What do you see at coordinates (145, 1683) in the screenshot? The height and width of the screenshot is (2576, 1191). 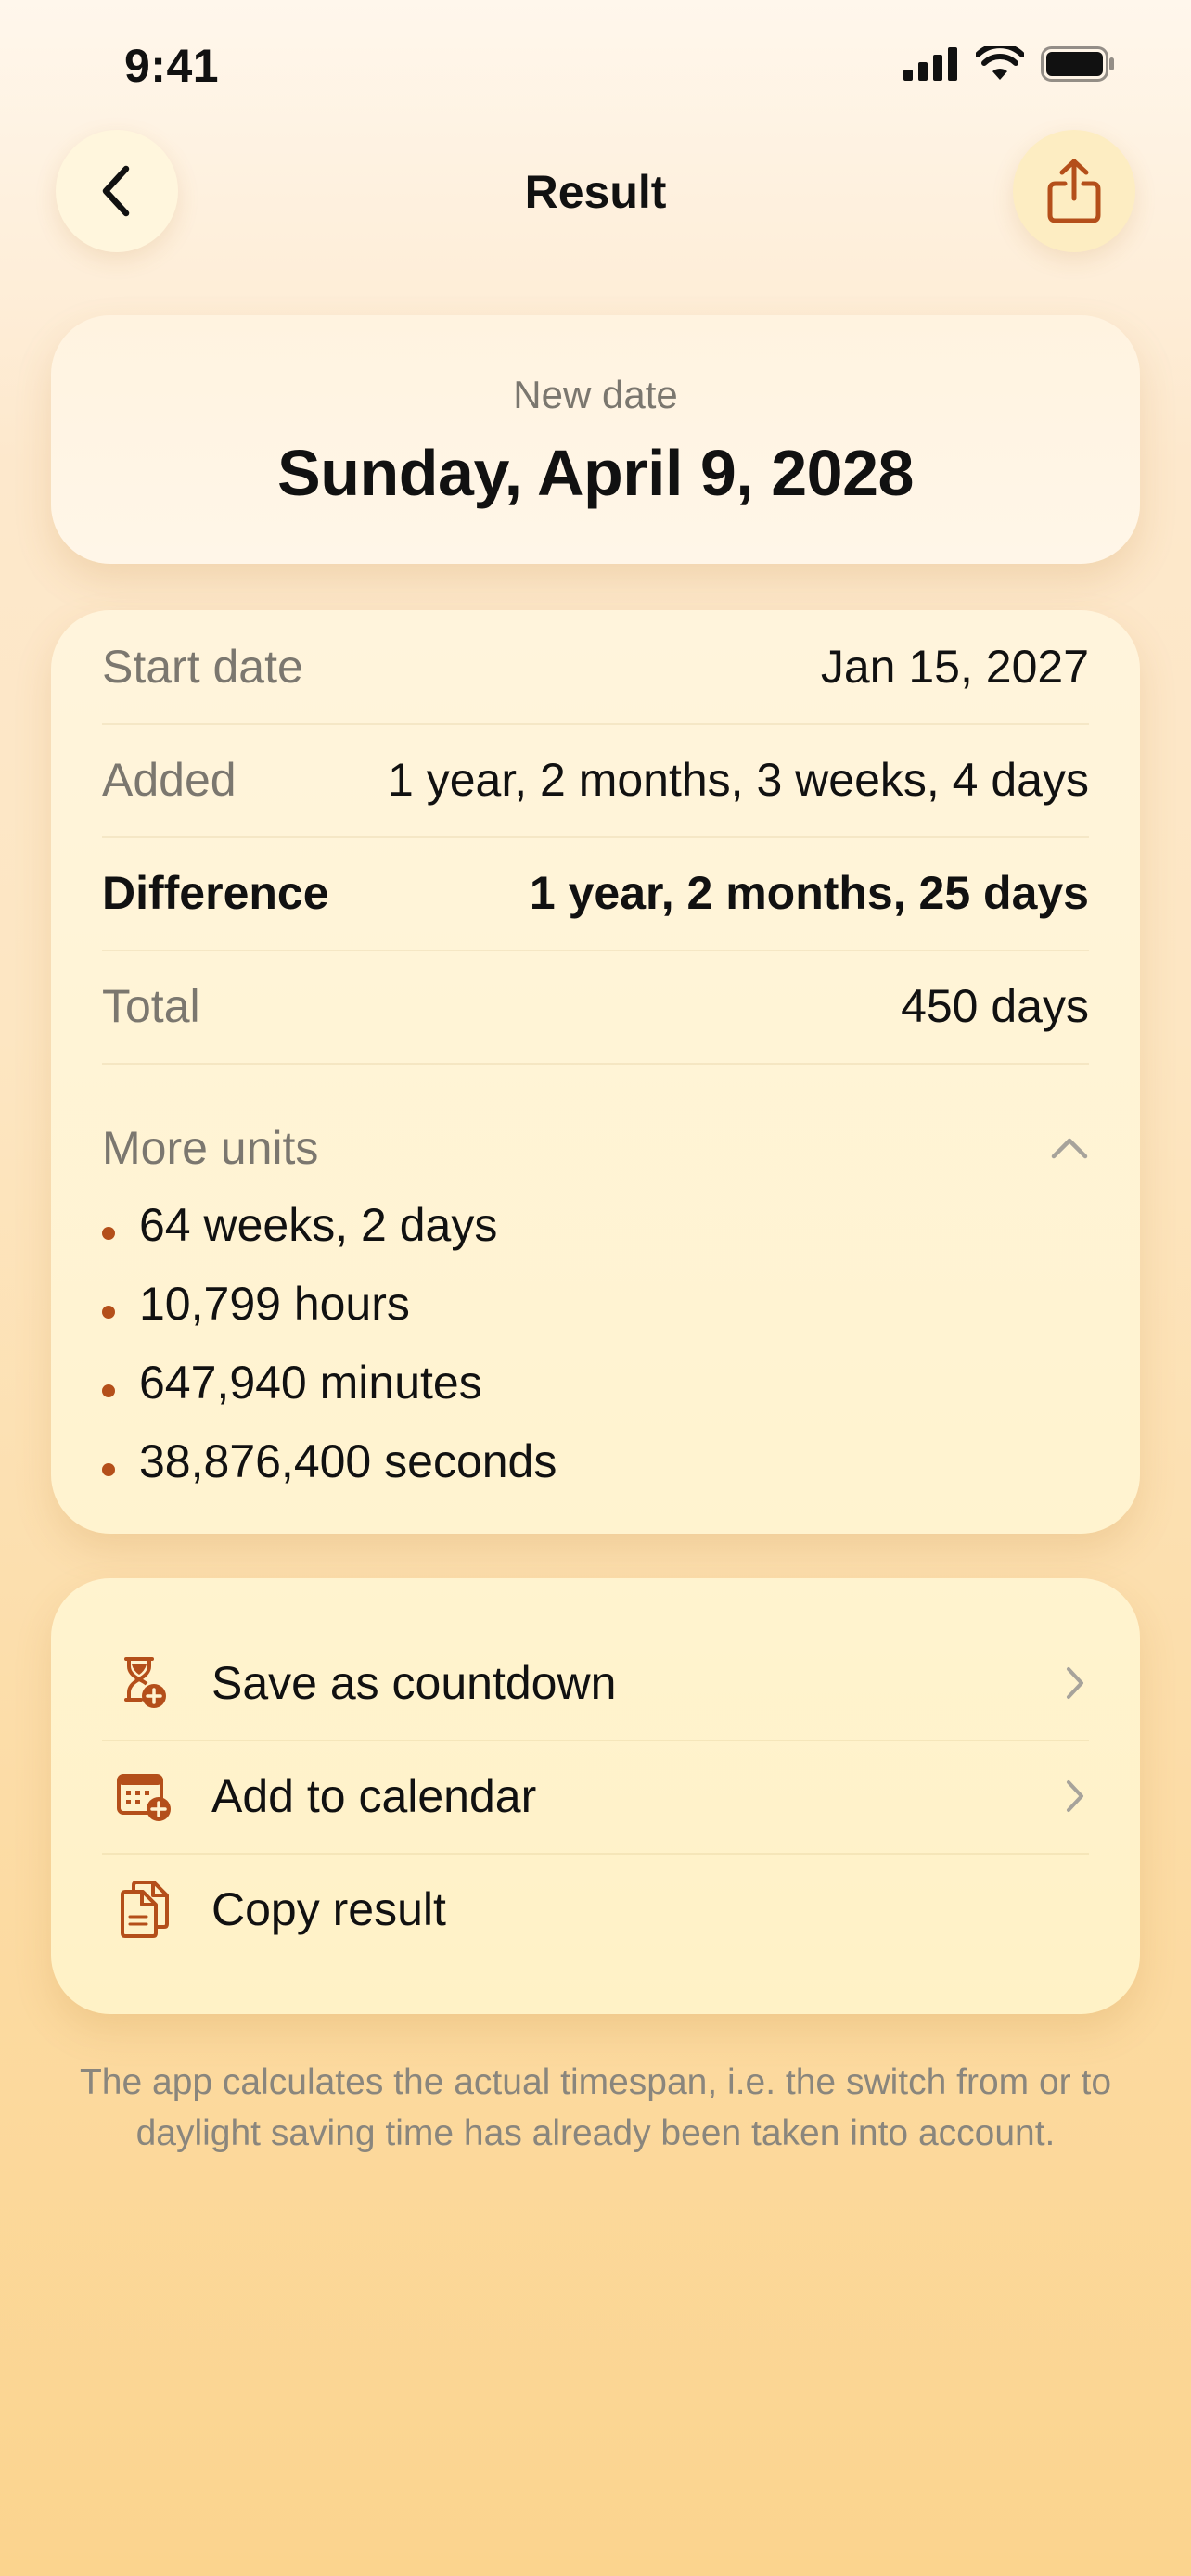 I see `hourglass-add-icon` at bounding box center [145, 1683].